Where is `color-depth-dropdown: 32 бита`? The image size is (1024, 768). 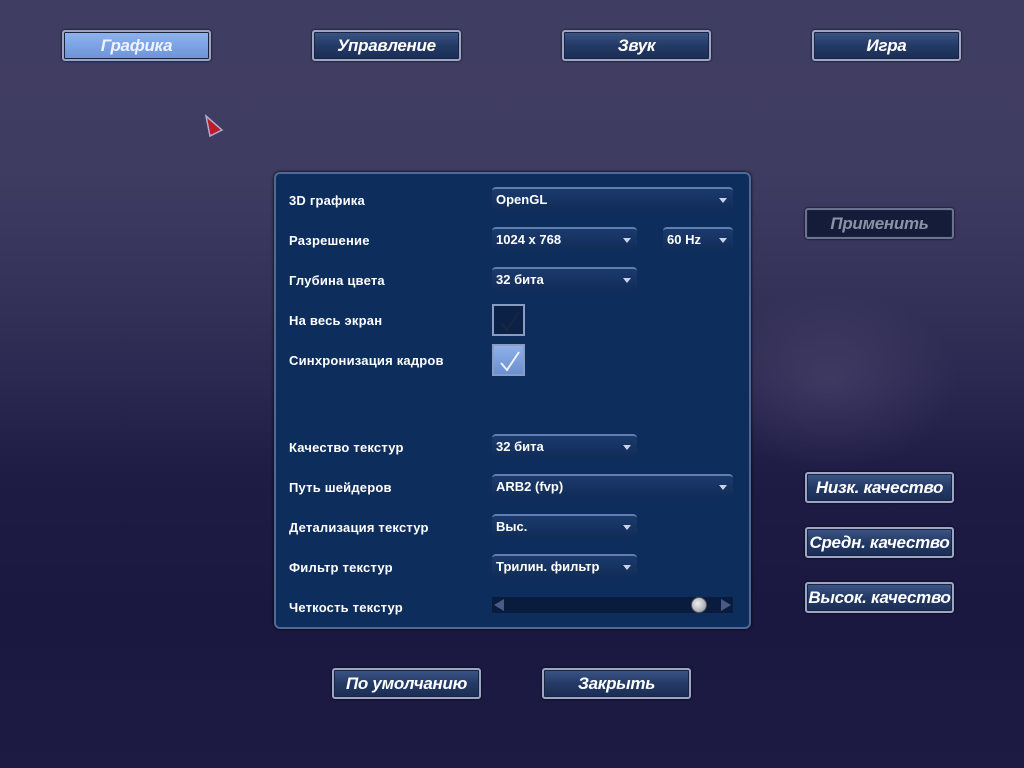
color-depth-dropdown: 32 бита is located at coordinates (564, 279).